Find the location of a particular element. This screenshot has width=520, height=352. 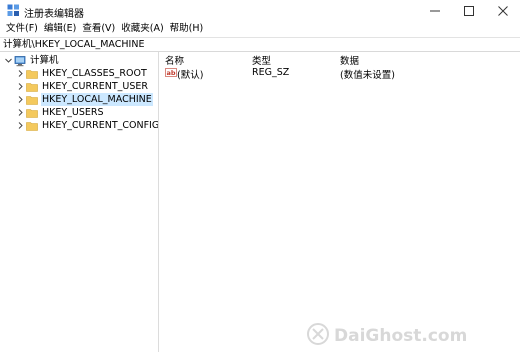

value-name: (默认) is located at coordinates (190, 75).